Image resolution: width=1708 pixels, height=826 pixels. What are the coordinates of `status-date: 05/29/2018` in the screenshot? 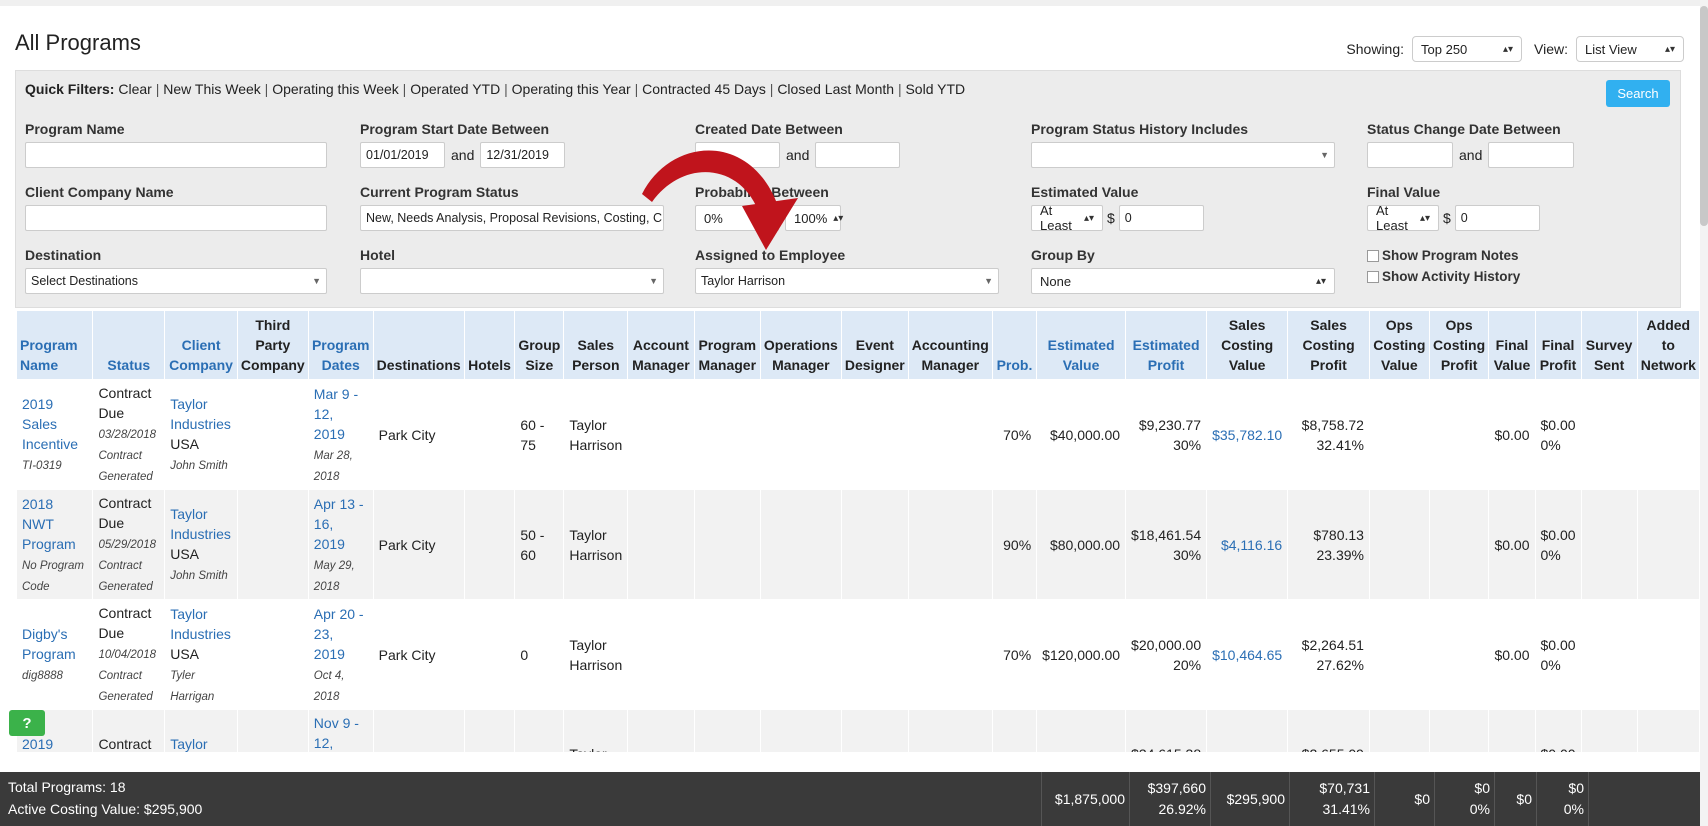 It's located at (127, 545).